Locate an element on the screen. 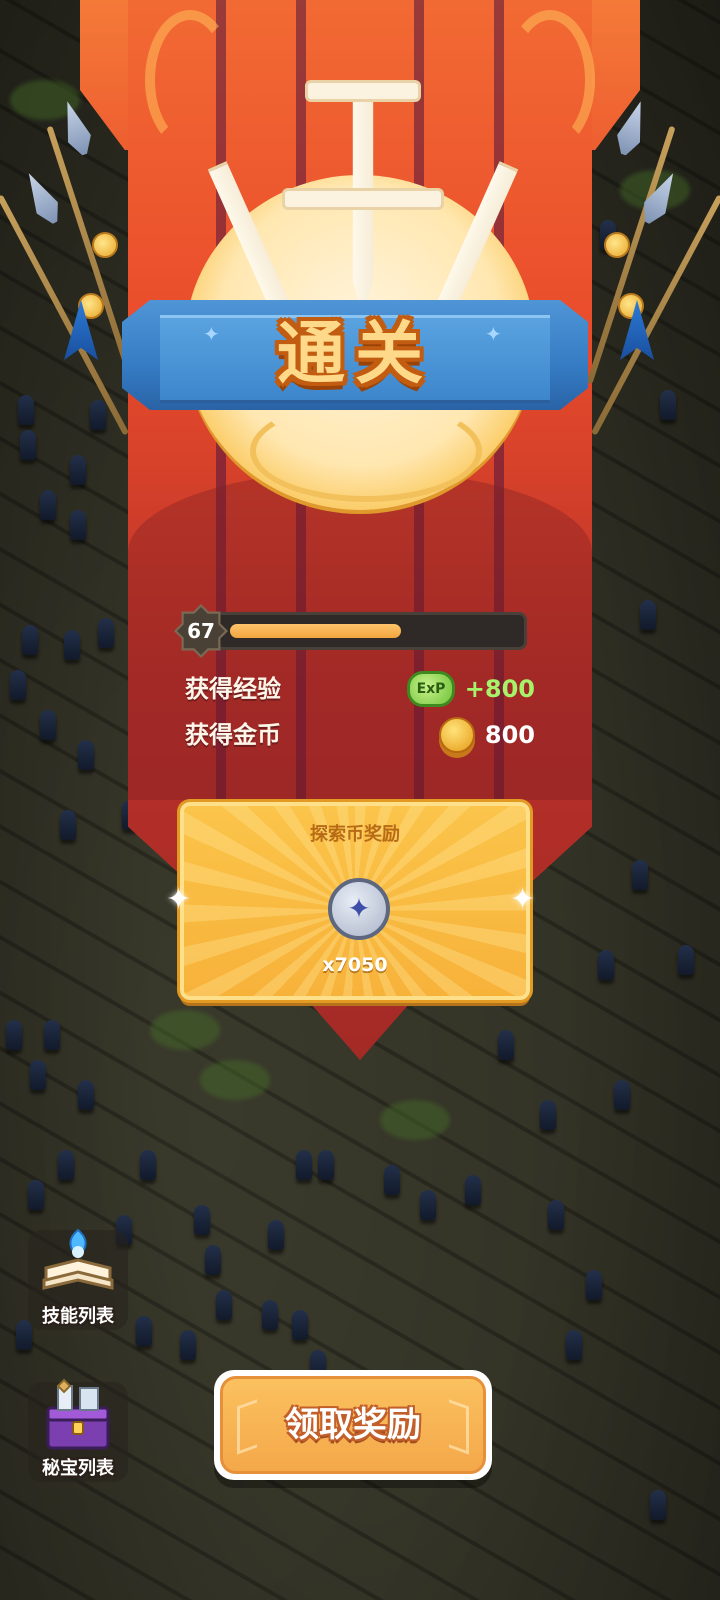 The width and height of the screenshot is (720, 1600). compass-star-icon: ✦ is located at coordinates (359, 908).